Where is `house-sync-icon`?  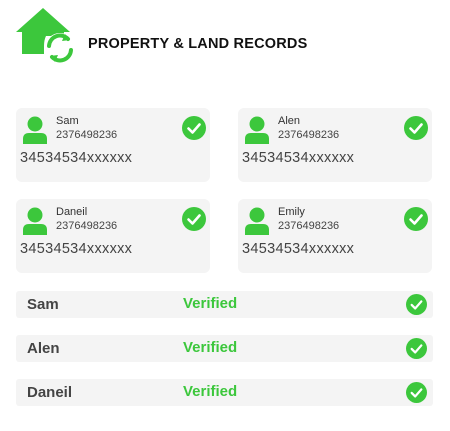
house-sync-icon is located at coordinates (45, 35).